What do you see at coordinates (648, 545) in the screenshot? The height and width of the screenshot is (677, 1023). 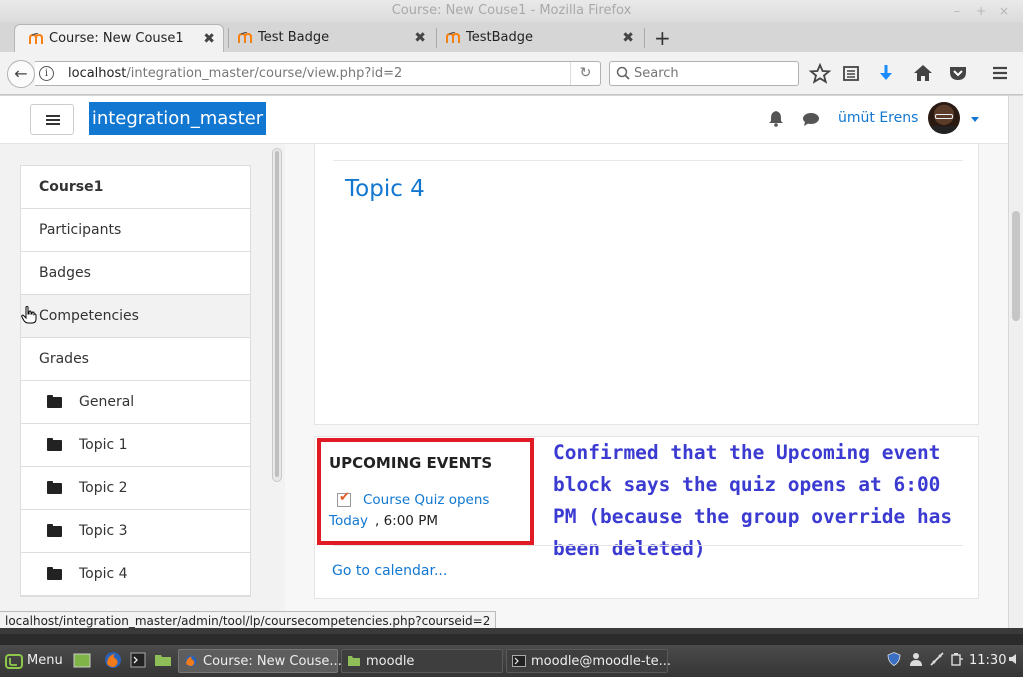 I see `block-divider` at bounding box center [648, 545].